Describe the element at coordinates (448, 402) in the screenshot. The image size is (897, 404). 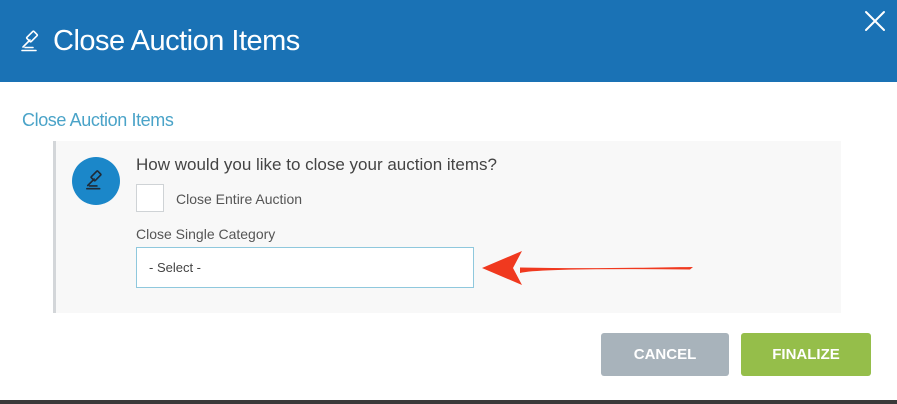
I see `background-page-strip` at that location.